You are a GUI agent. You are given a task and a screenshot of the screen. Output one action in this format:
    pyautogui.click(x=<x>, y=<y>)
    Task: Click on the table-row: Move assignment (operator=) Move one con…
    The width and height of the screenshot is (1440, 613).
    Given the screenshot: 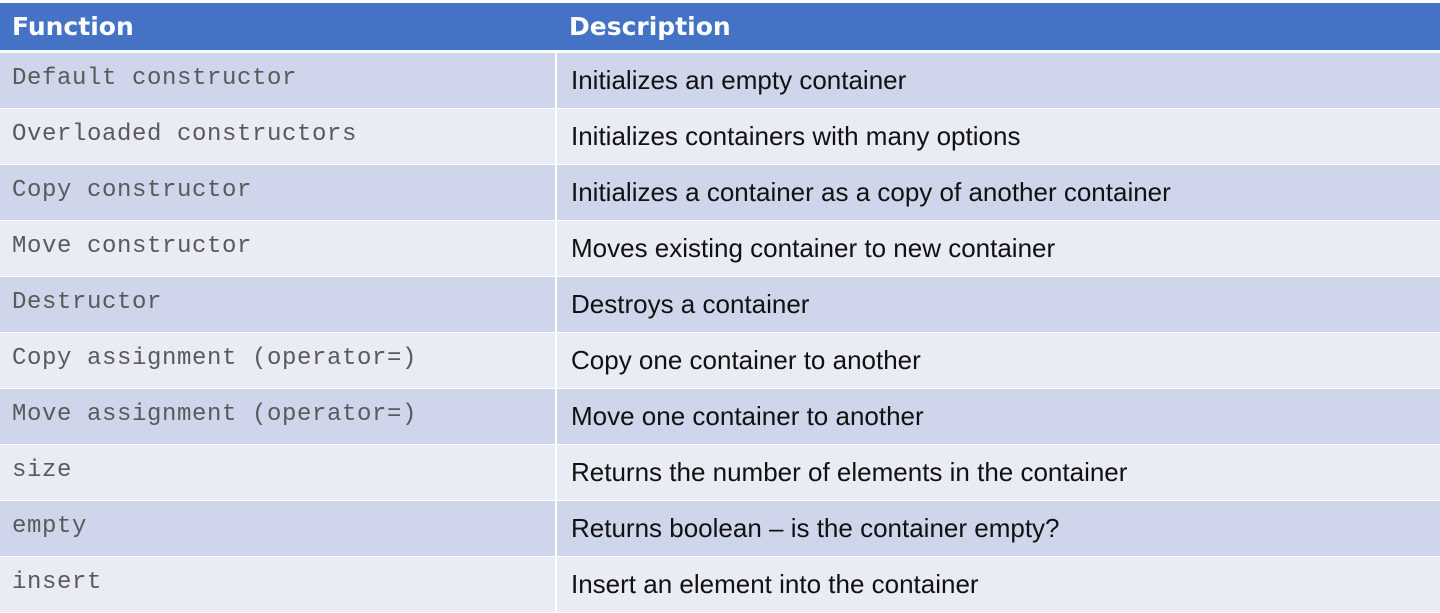 What is the action you would take?
    pyautogui.click(x=720, y=416)
    